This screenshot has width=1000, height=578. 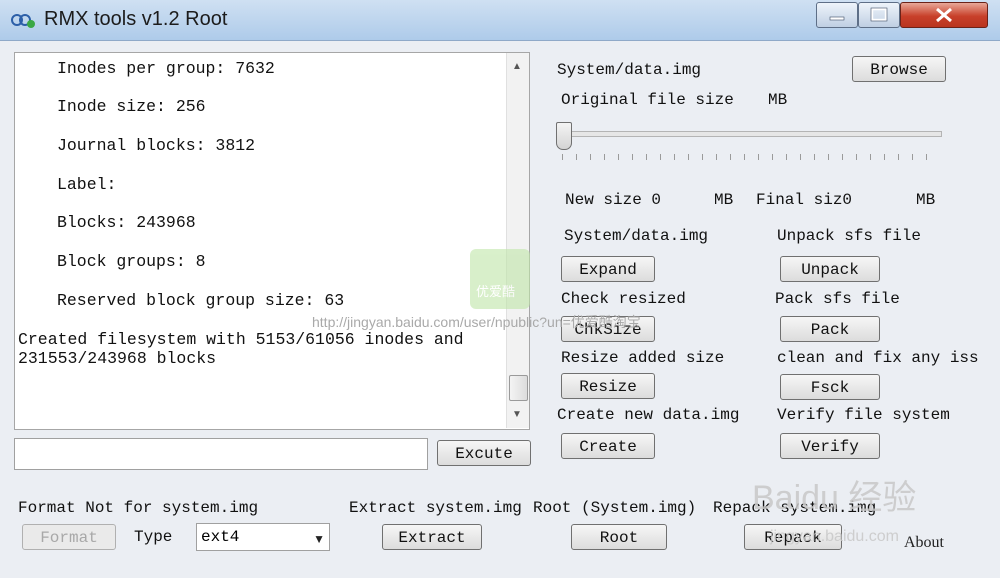 What do you see at coordinates (126, 222) in the screenshot?
I see `log-line: Blocks: 243968` at bounding box center [126, 222].